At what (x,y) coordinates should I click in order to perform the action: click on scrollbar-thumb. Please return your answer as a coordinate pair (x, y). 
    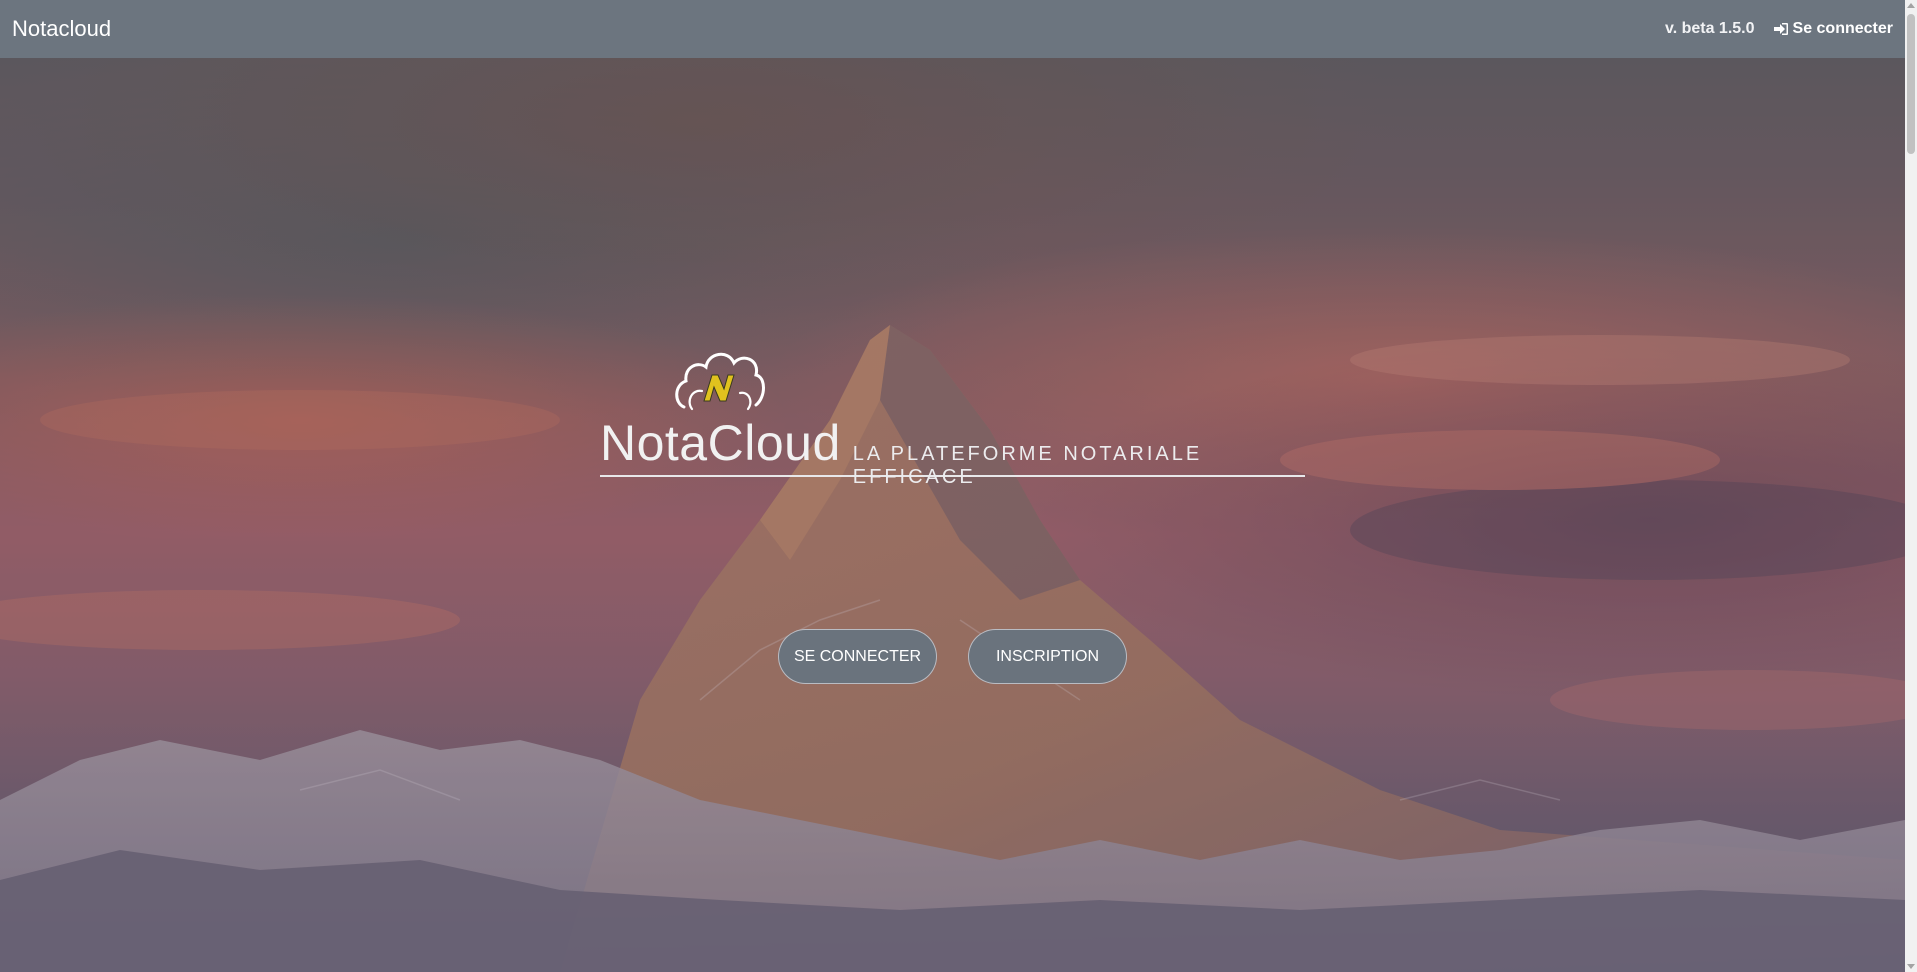
    Looking at the image, I should click on (1911, 84).